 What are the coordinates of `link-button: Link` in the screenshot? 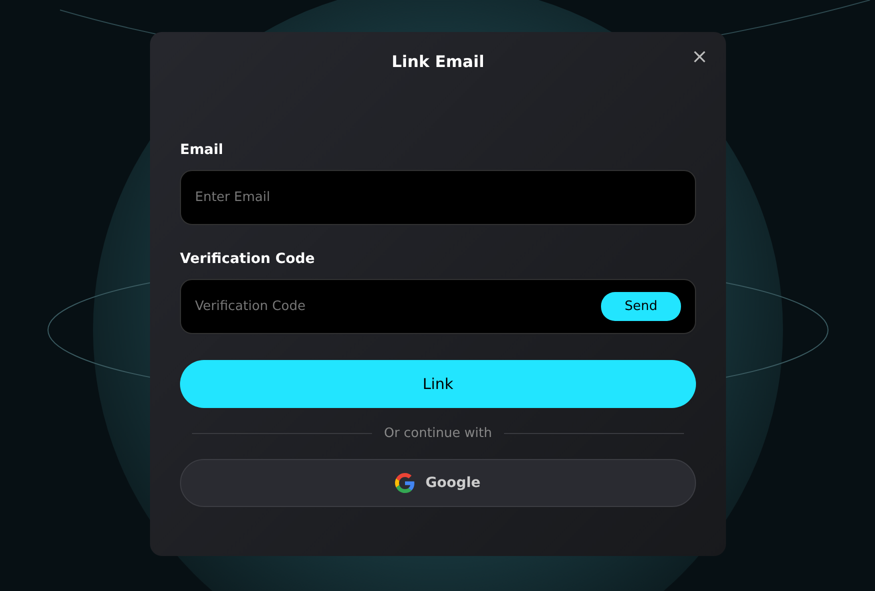 It's located at (438, 384).